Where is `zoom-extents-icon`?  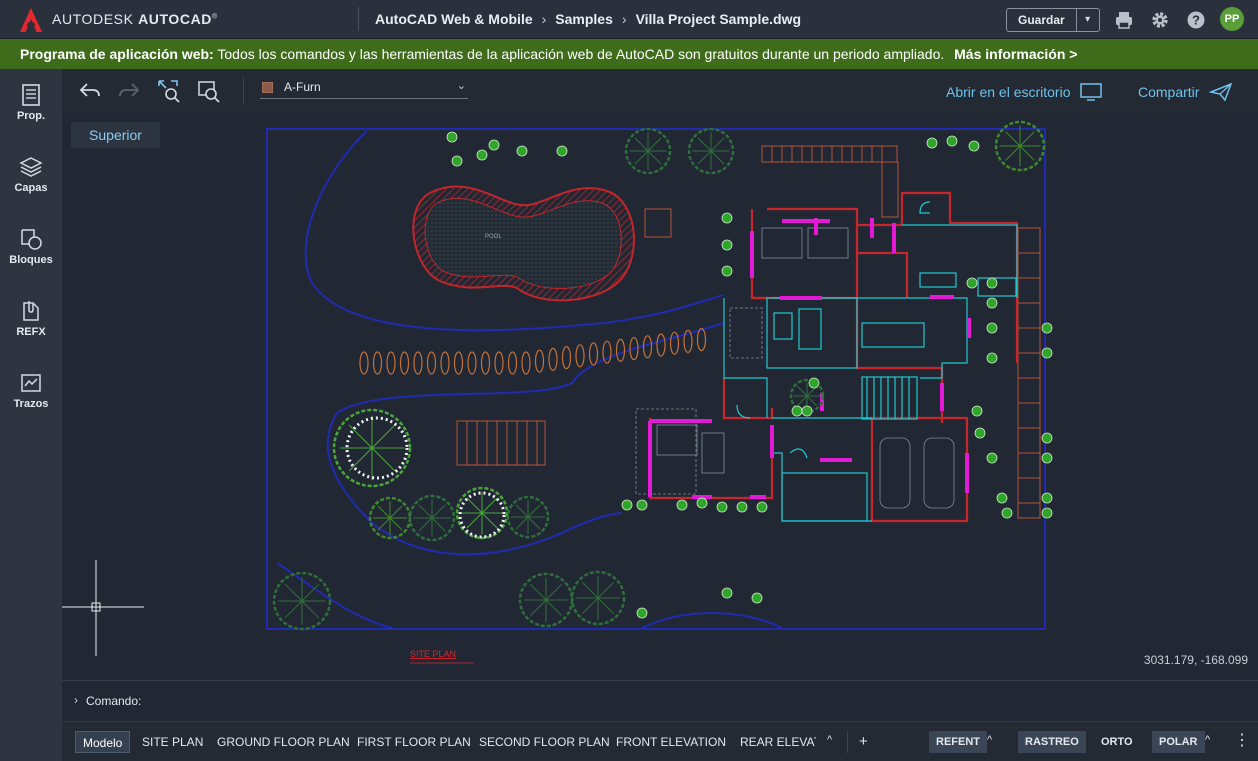 zoom-extents-icon is located at coordinates (169, 91).